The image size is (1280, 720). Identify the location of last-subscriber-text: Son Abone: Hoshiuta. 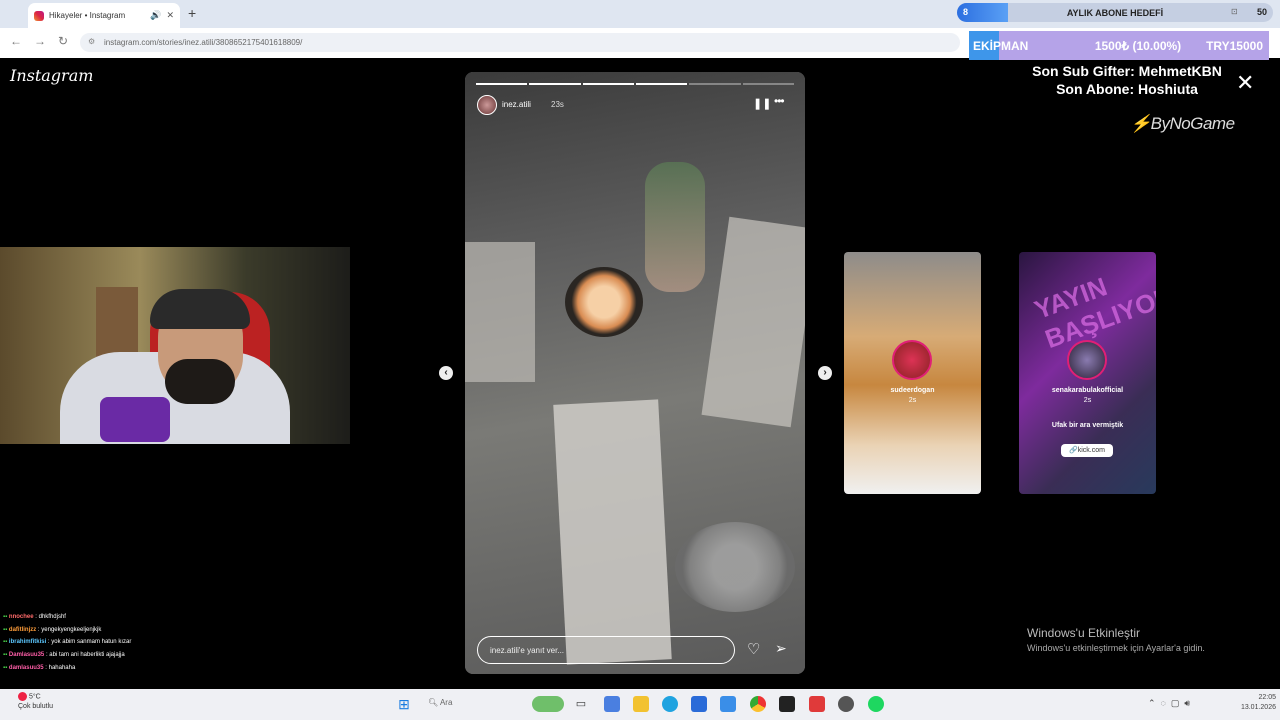
(1127, 89).